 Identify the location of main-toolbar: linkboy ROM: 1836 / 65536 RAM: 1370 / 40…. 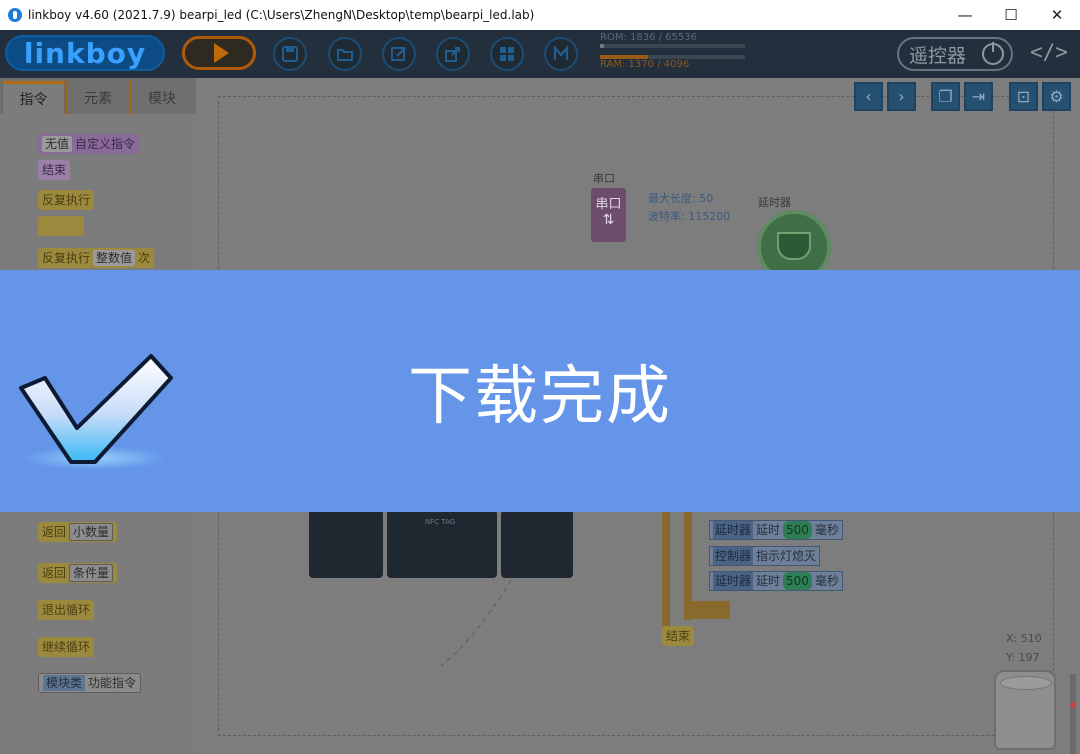
(540, 54).